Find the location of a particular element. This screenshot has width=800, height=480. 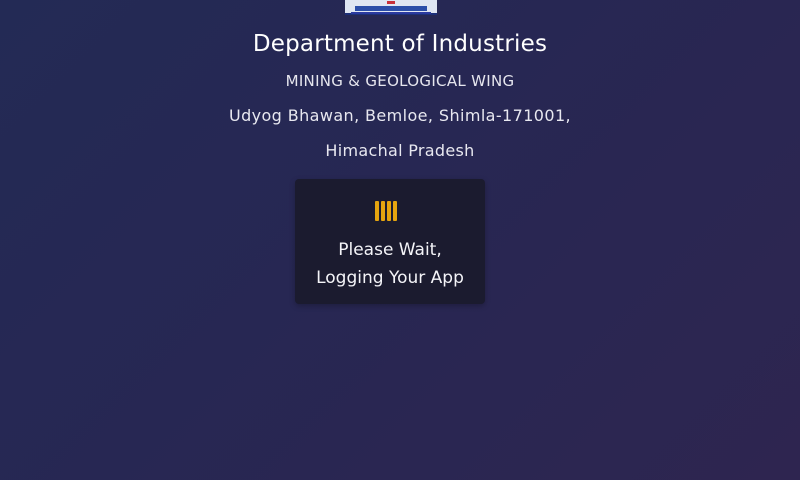

page-subtitle: MINING & GEOLOGICAL WING is located at coordinates (400, 81).